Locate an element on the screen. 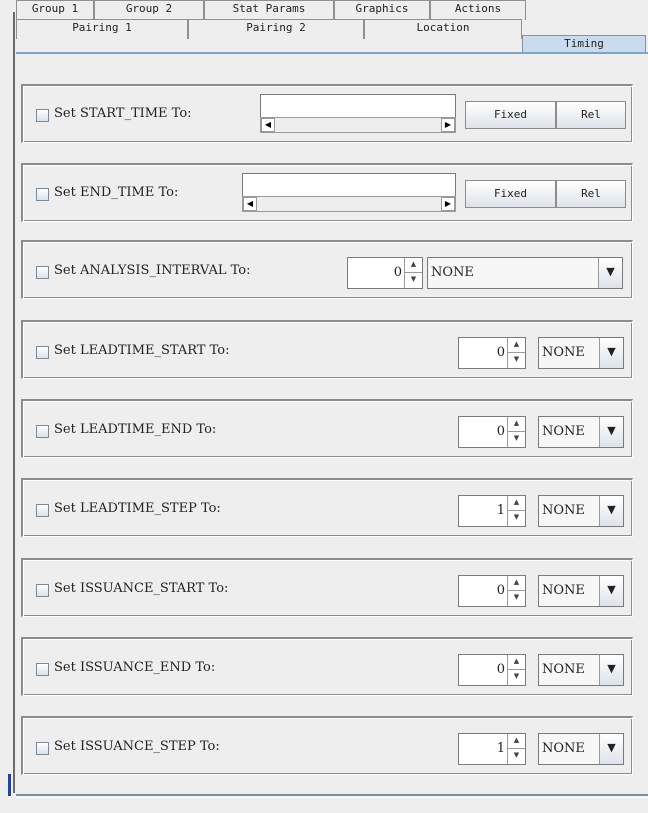 This screenshot has height=813, width=648. tab-group-2: Group 2 is located at coordinates (149, 10).